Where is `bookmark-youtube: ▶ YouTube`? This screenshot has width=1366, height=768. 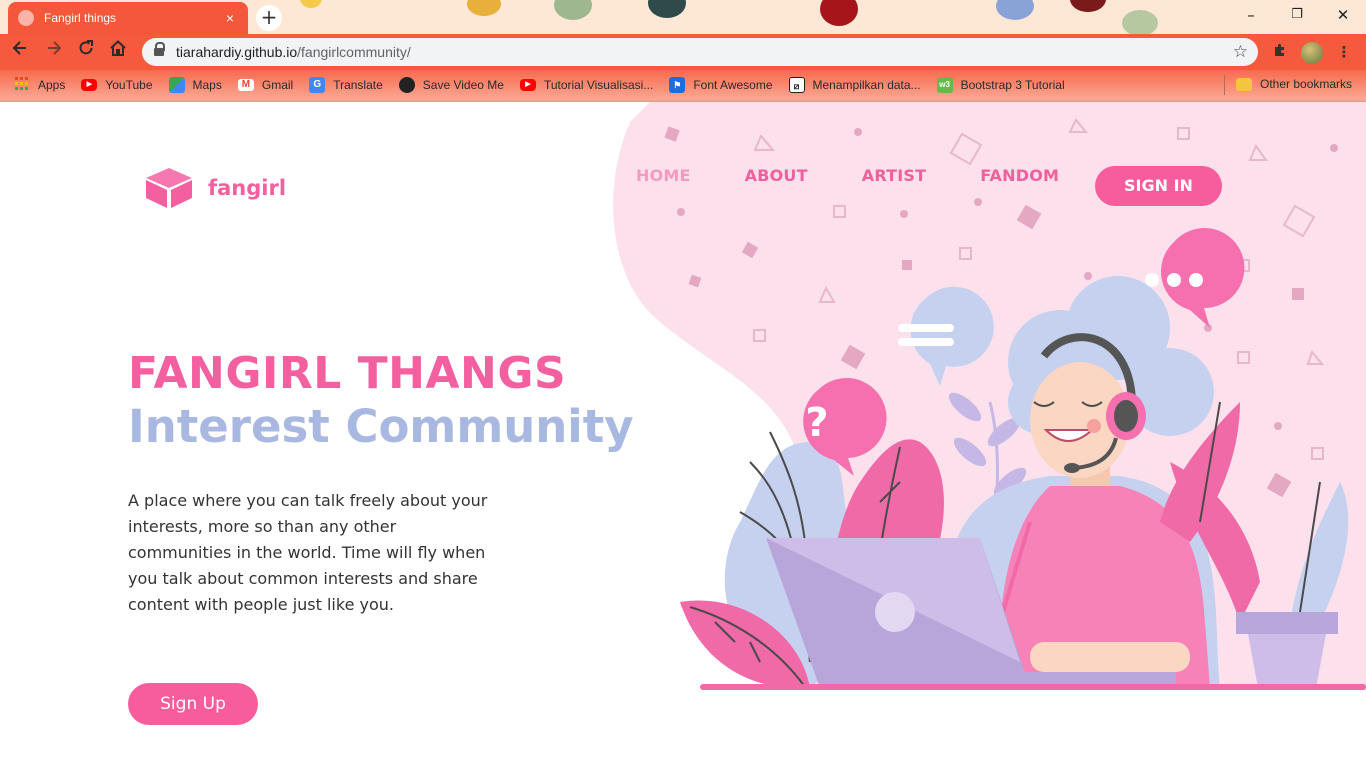 bookmark-youtube: ▶ YouTube is located at coordinates (117, 85).